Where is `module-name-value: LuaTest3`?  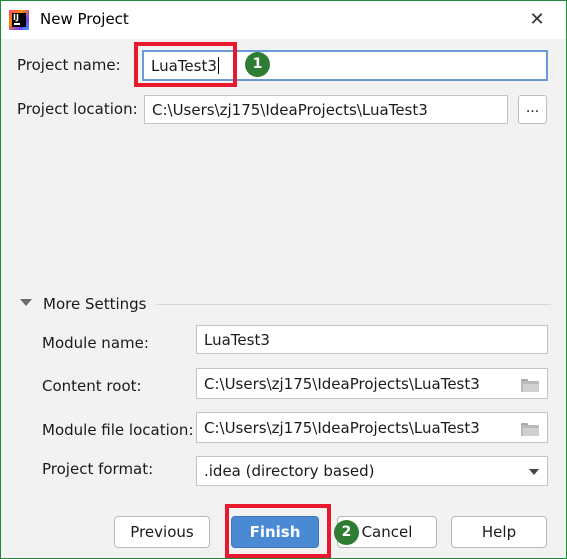
module-name-value: LuaTest3 is located at coordinates (237, 339).